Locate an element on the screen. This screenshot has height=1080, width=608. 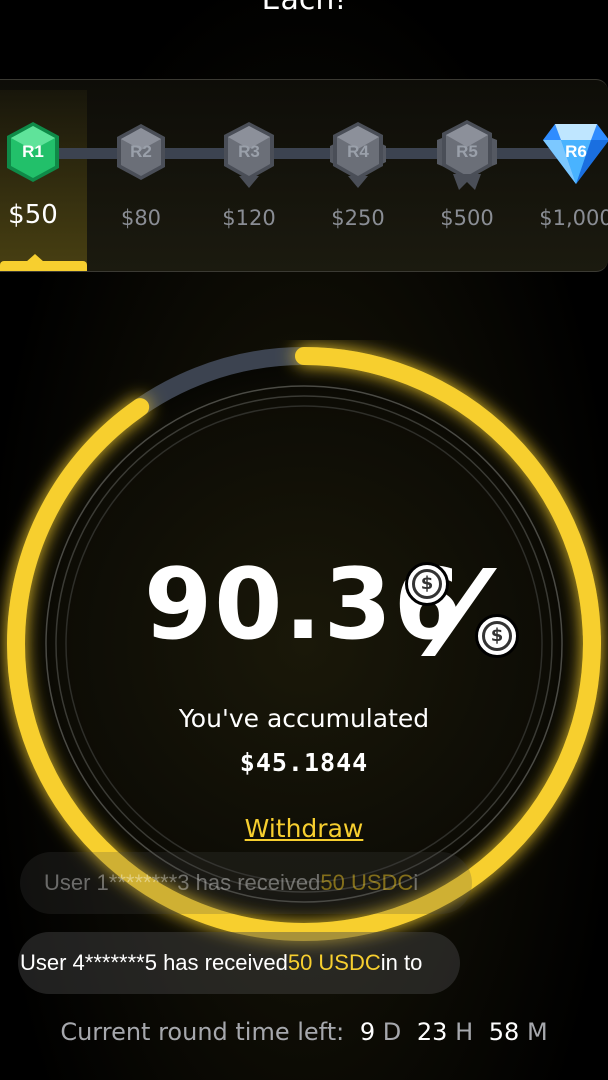
r1-badge-icon: R1 is located at coordinates (33, 156).